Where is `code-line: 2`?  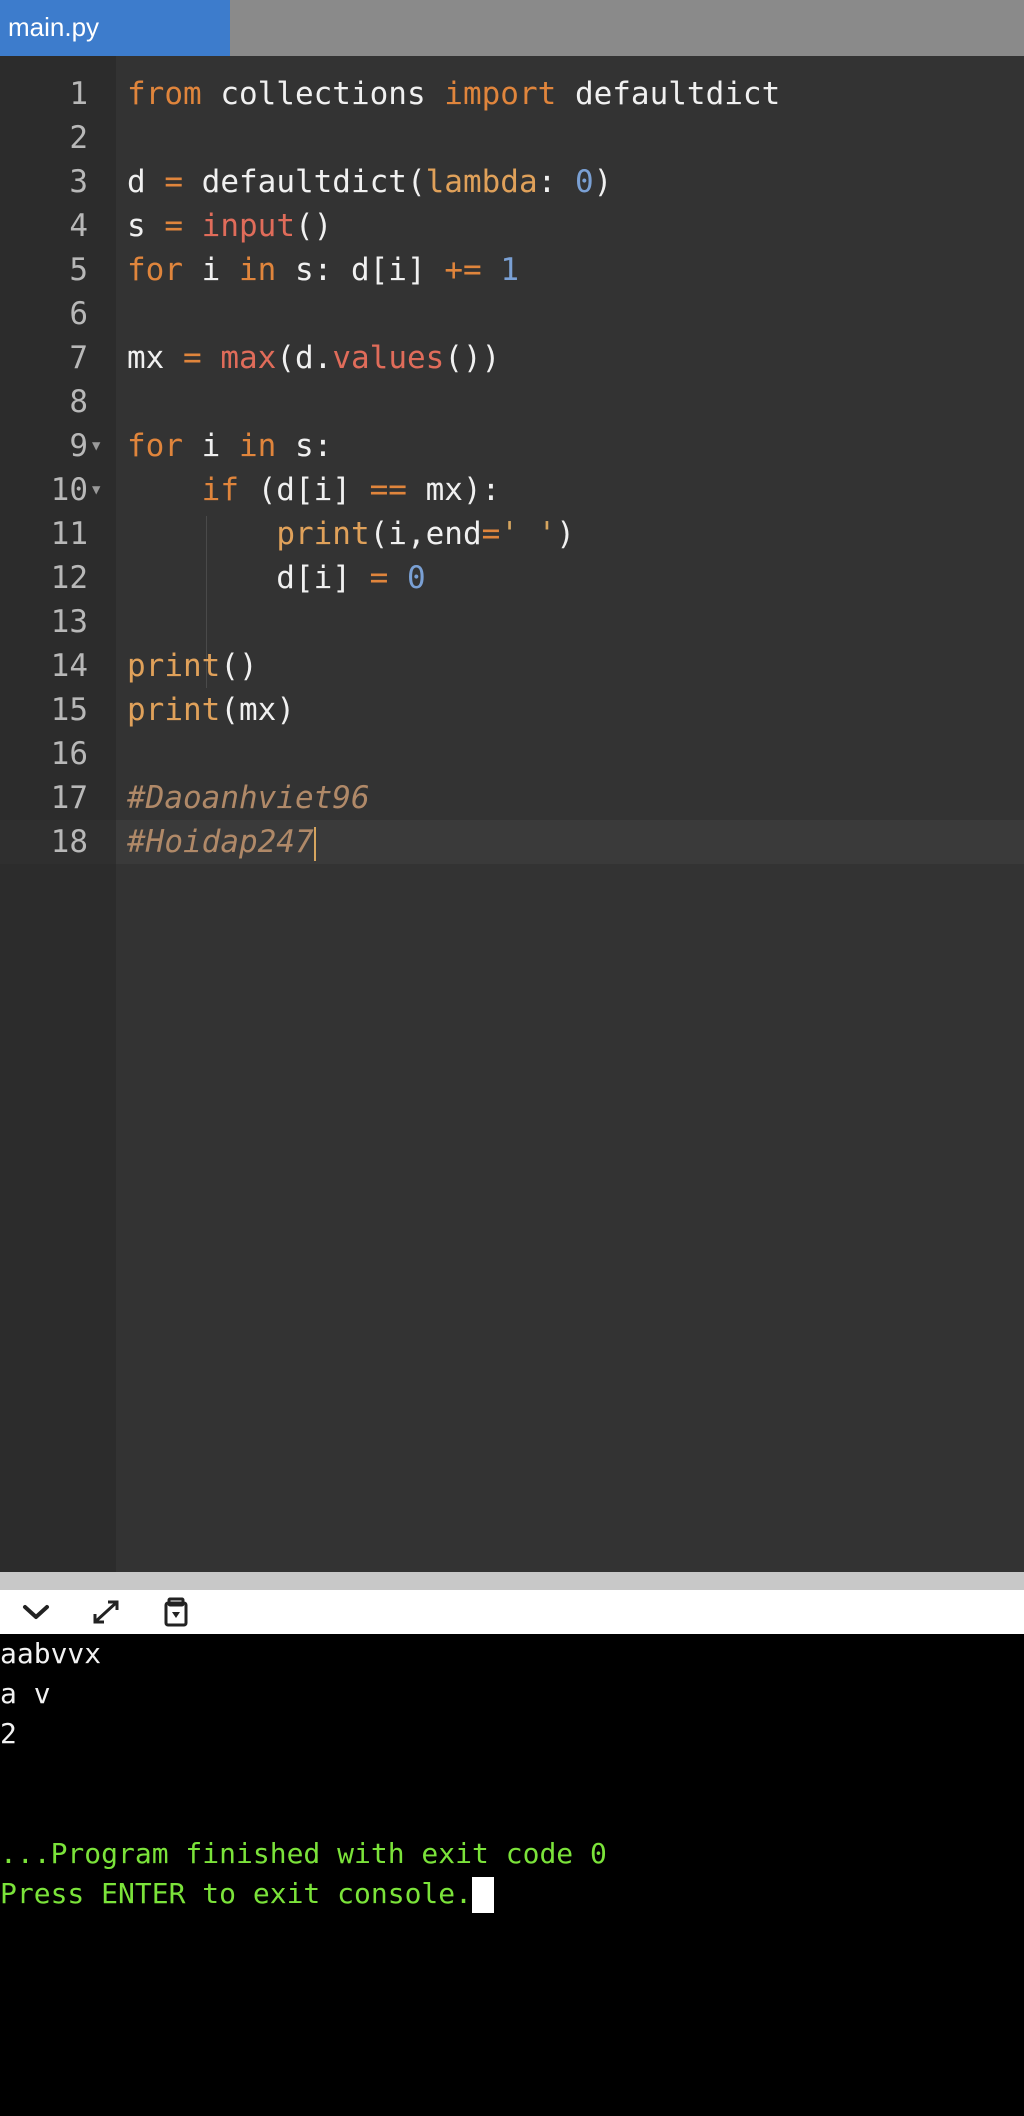 code-line: 2 is located at coordinates (512, 138).